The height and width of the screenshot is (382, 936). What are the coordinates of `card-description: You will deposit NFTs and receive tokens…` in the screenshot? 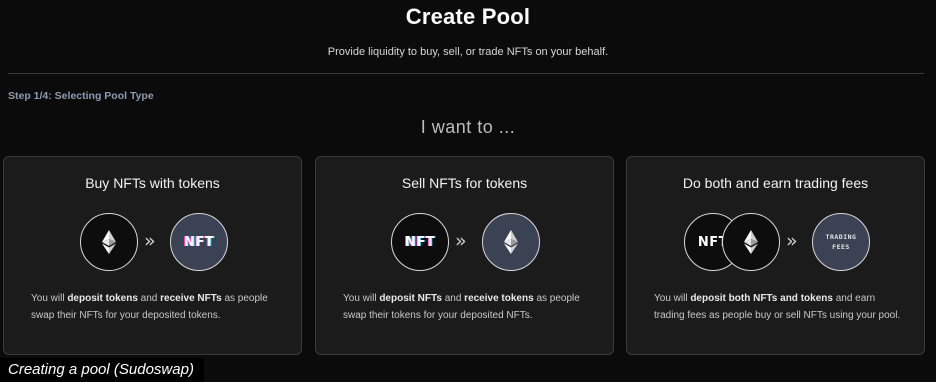 It's located at (468, 307).